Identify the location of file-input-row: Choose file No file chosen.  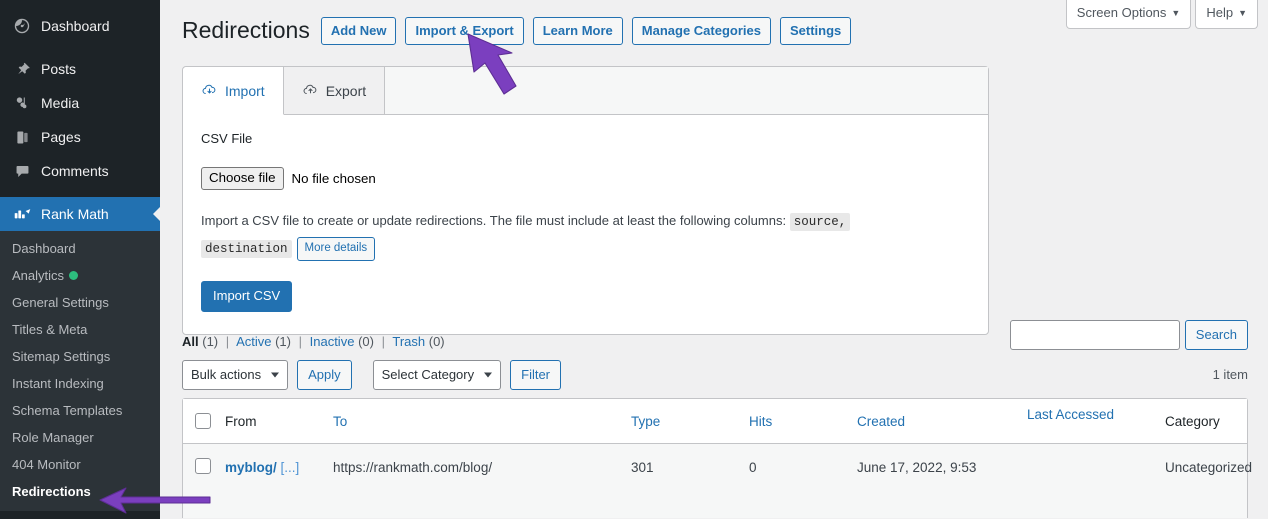
(585, 178).